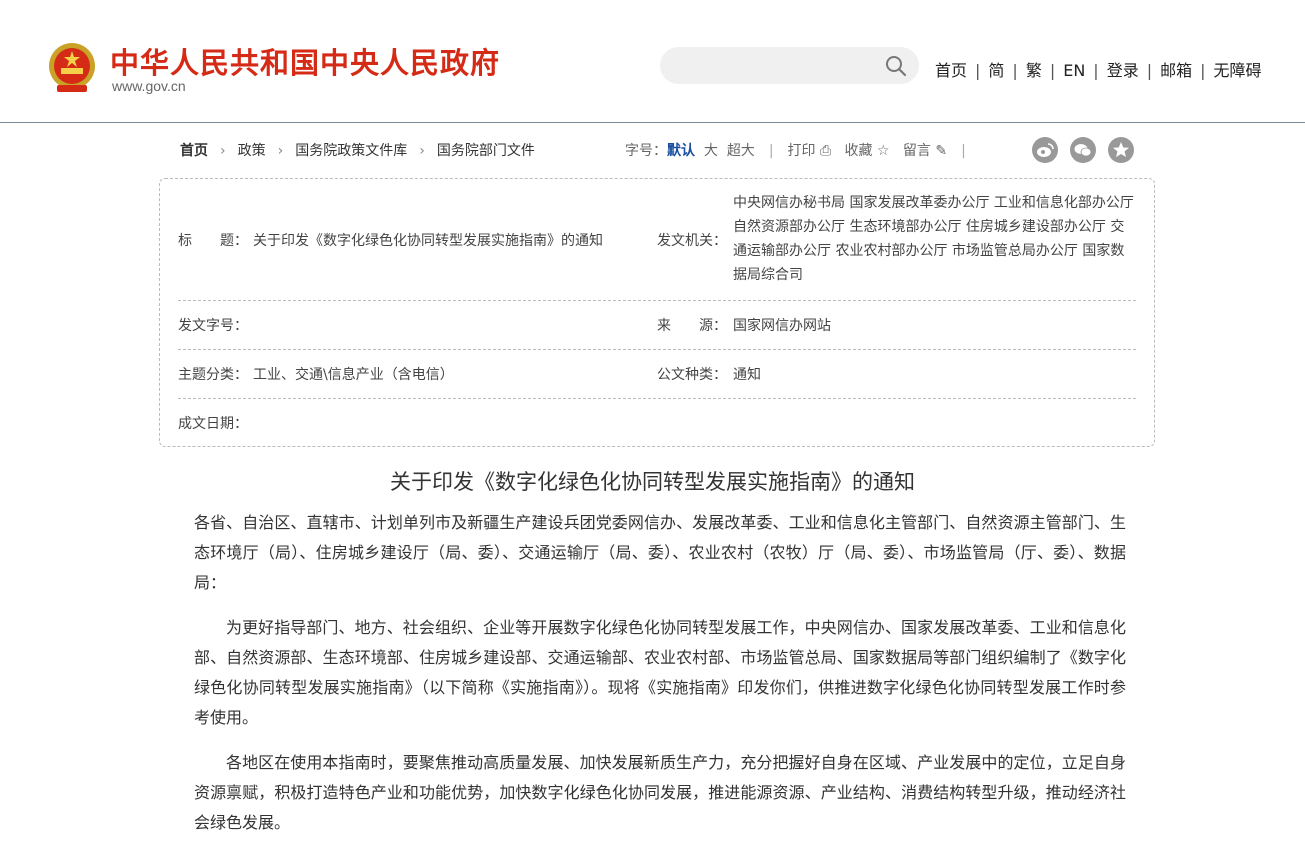  Describe the element at coordinates (825, 151) in the screenshot. I see `printer-icon: ⎙` at that location.